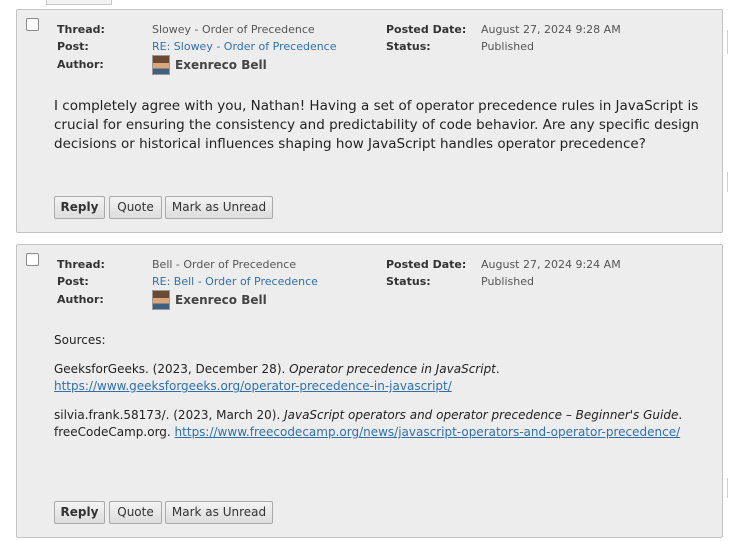  What do you see at coordinates (551, 29) in the screenshot?
I see `posted-date: August 27, 2024 9:28 AM` at bounding box center [551, 29].